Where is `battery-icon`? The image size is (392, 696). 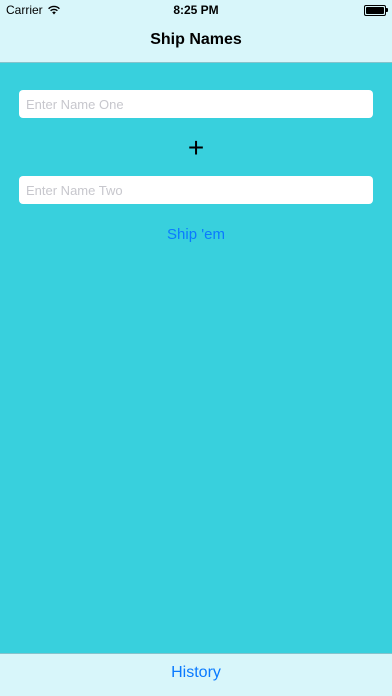
battery-icon is located at coordinates (376, 10).